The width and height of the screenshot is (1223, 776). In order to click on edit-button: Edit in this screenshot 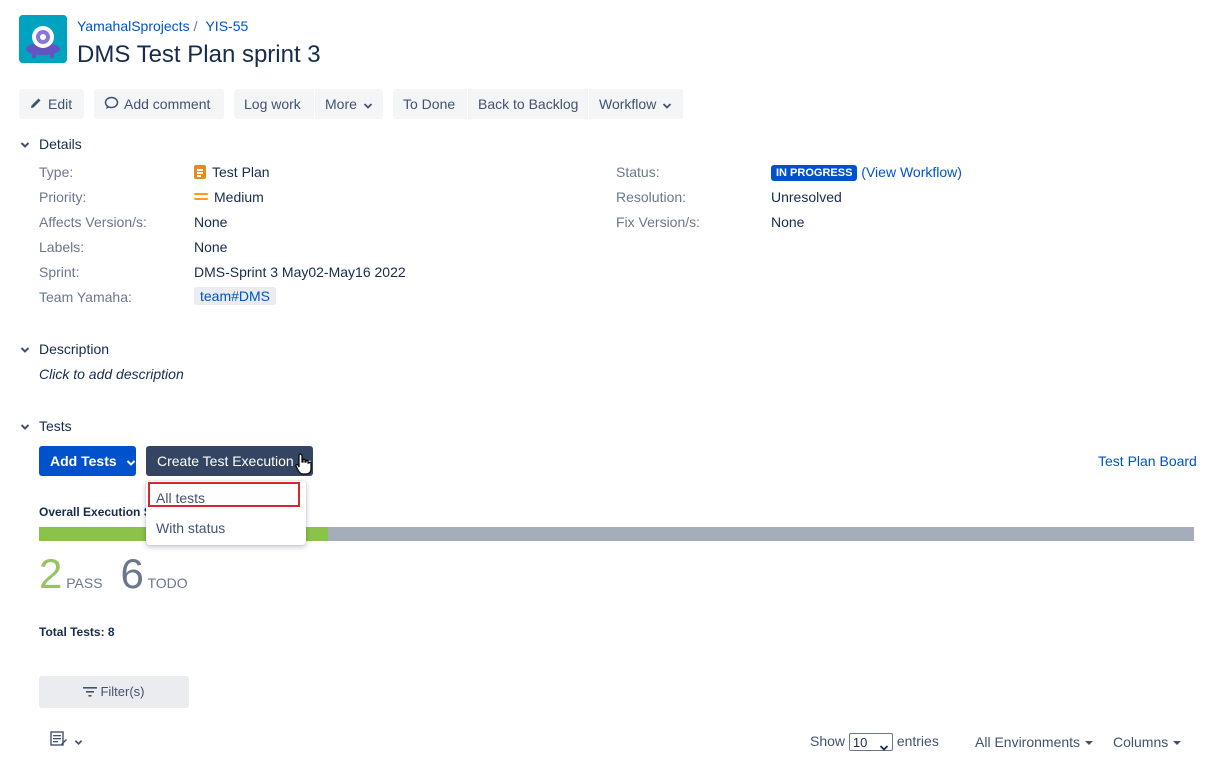, I will do `click(51, 104)`.